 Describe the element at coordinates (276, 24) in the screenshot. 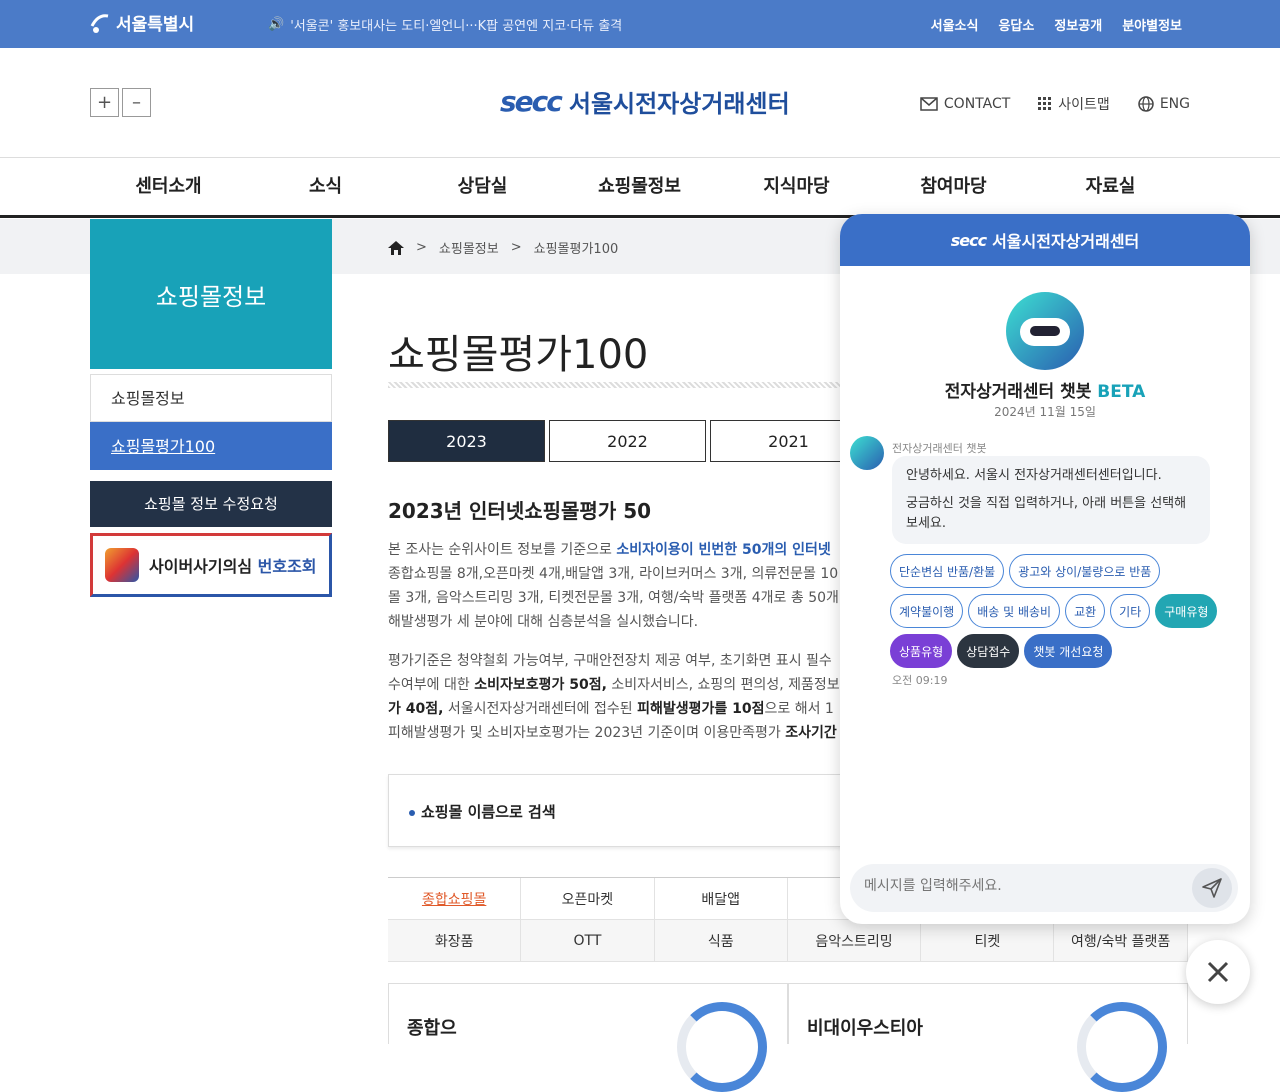

I see `speaker-icon: 🔊` at that location.